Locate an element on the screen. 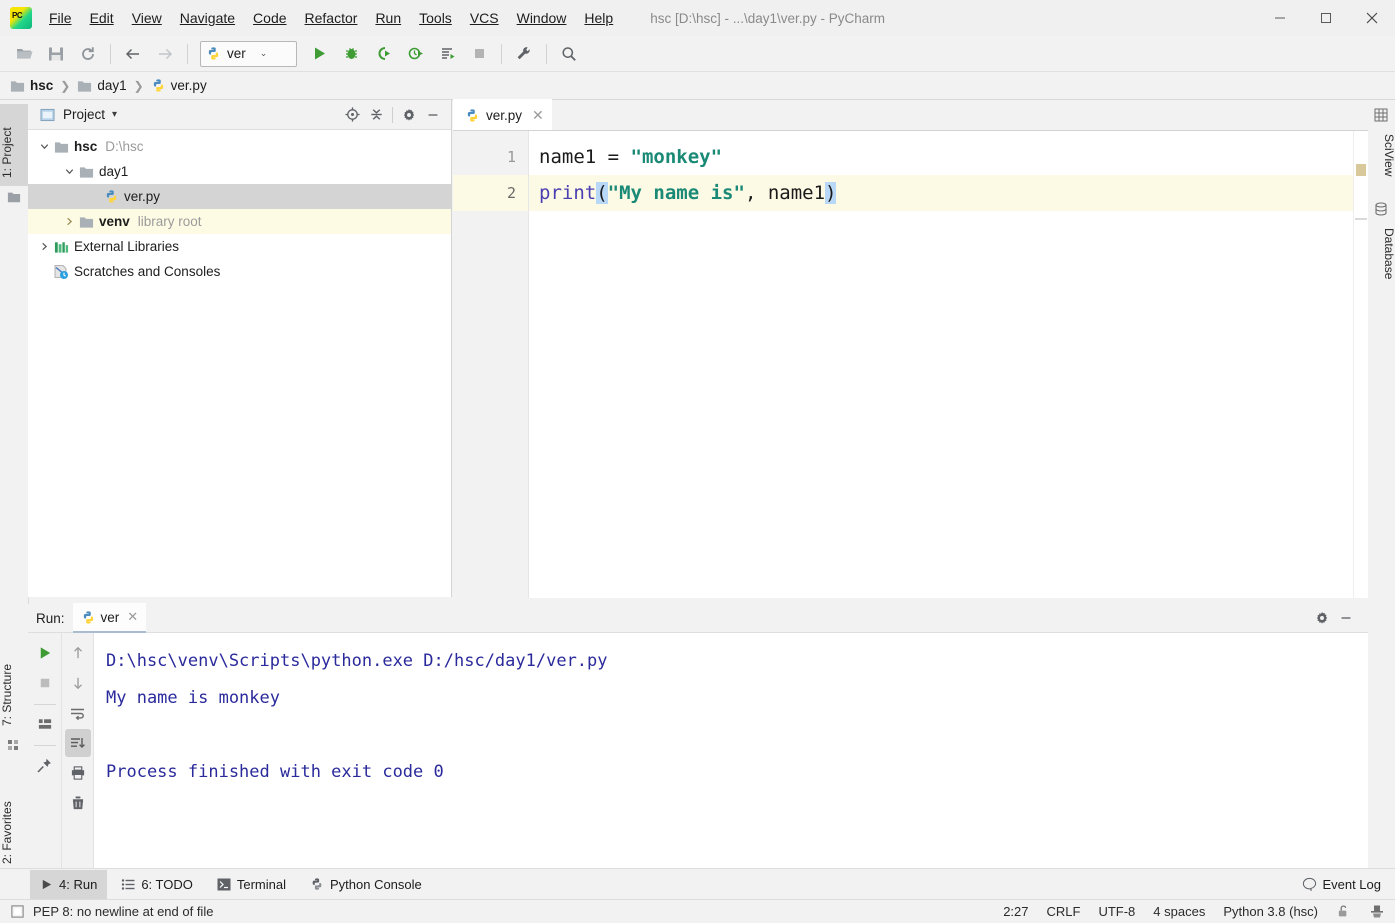 The height and width of the screenshot is (923, 1395). structure-icon is located at coordinates (13, 745).